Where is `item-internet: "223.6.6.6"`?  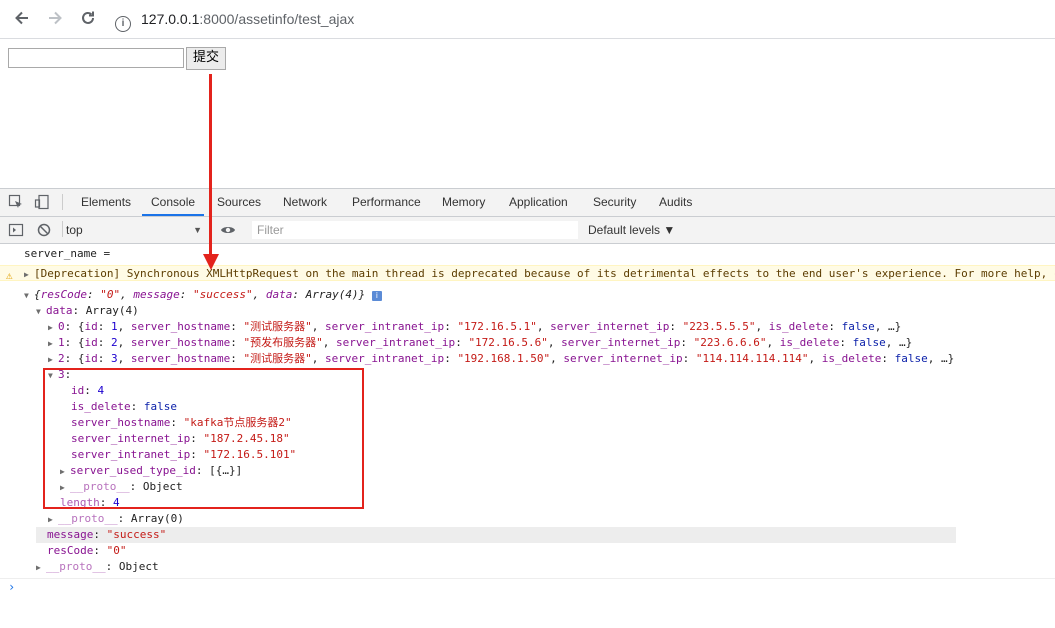
item-internet: "223.6.6.6" is located at coordinates (730, 342).